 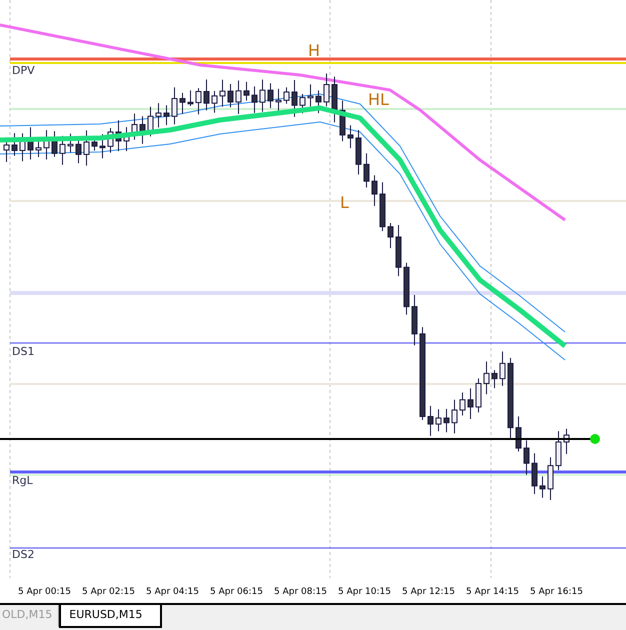 I want to click on axis-label: 5 Apr 16:15, so click(x=557, y=591).